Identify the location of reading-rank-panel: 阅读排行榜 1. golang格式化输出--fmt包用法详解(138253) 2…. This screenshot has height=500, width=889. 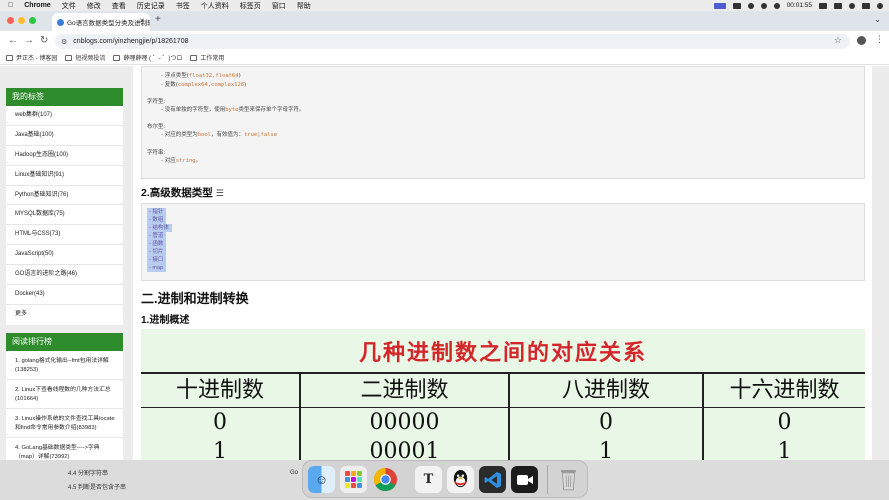
(64, 396).